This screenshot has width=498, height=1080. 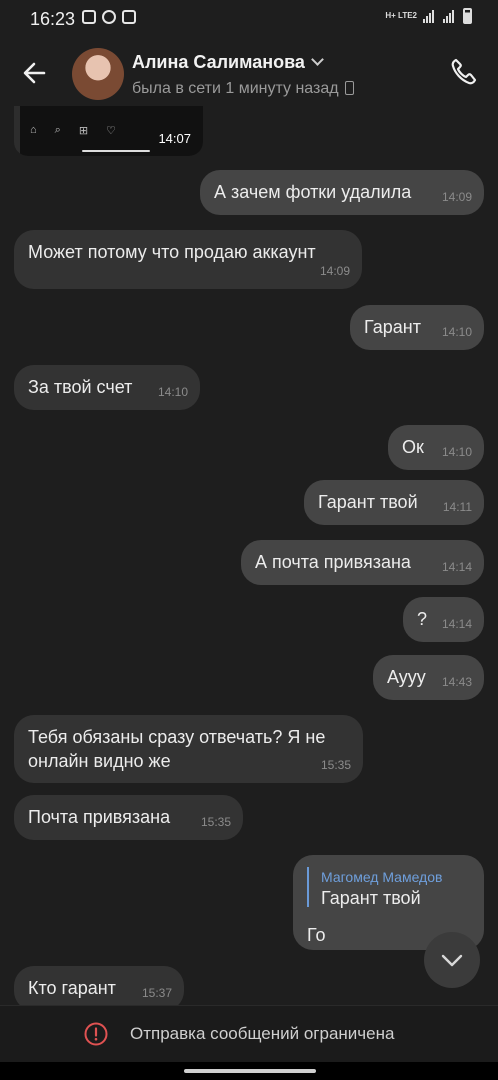 I want to click on avatar, so click(x=98, y=74).